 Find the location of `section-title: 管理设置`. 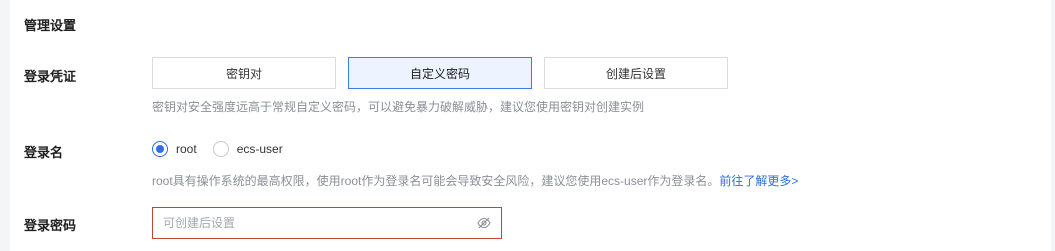

section-title: 管理设置 is located at coordinates (50, 25).